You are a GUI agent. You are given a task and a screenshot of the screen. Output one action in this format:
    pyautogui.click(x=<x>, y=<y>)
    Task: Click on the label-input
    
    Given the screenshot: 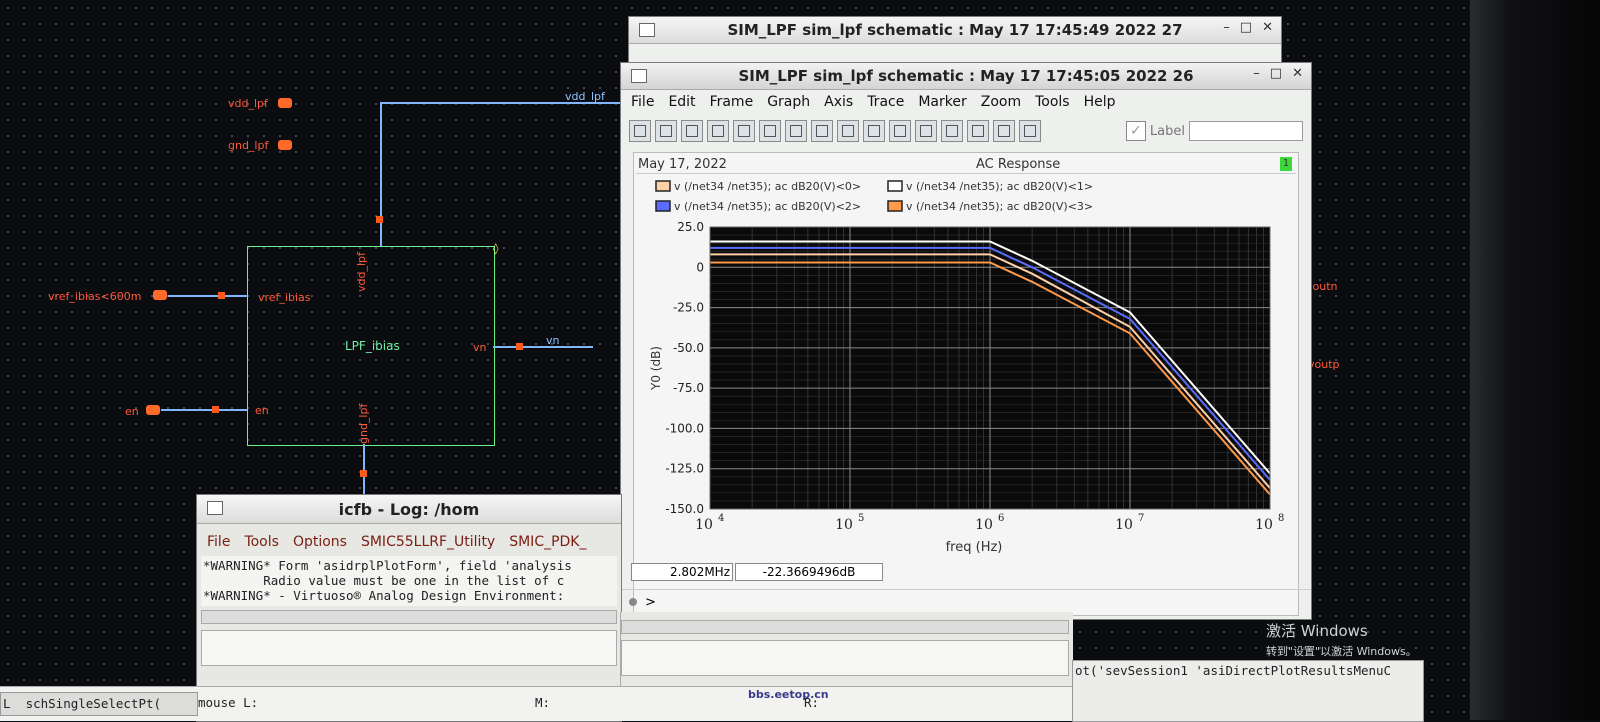 What is the action you would take?
    pyautogui.click(x=1246, y=131)
    